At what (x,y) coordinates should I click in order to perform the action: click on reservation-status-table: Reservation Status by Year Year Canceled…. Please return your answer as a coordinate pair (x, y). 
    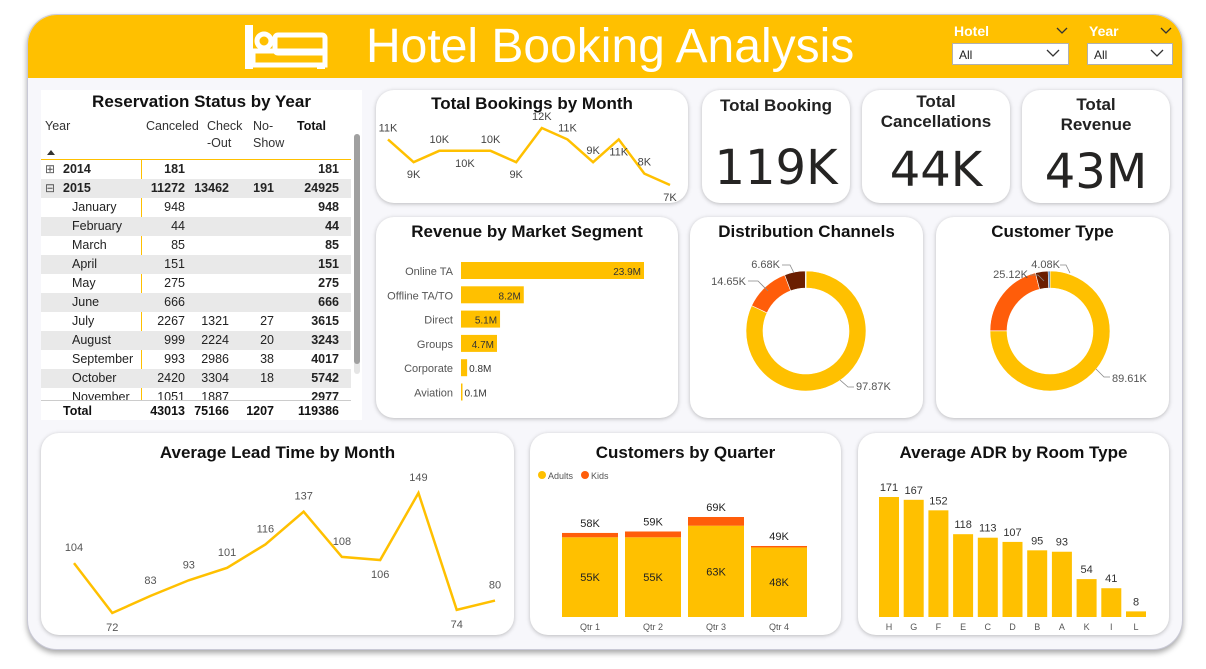
    Looking at the image, I should click on (201, 255).